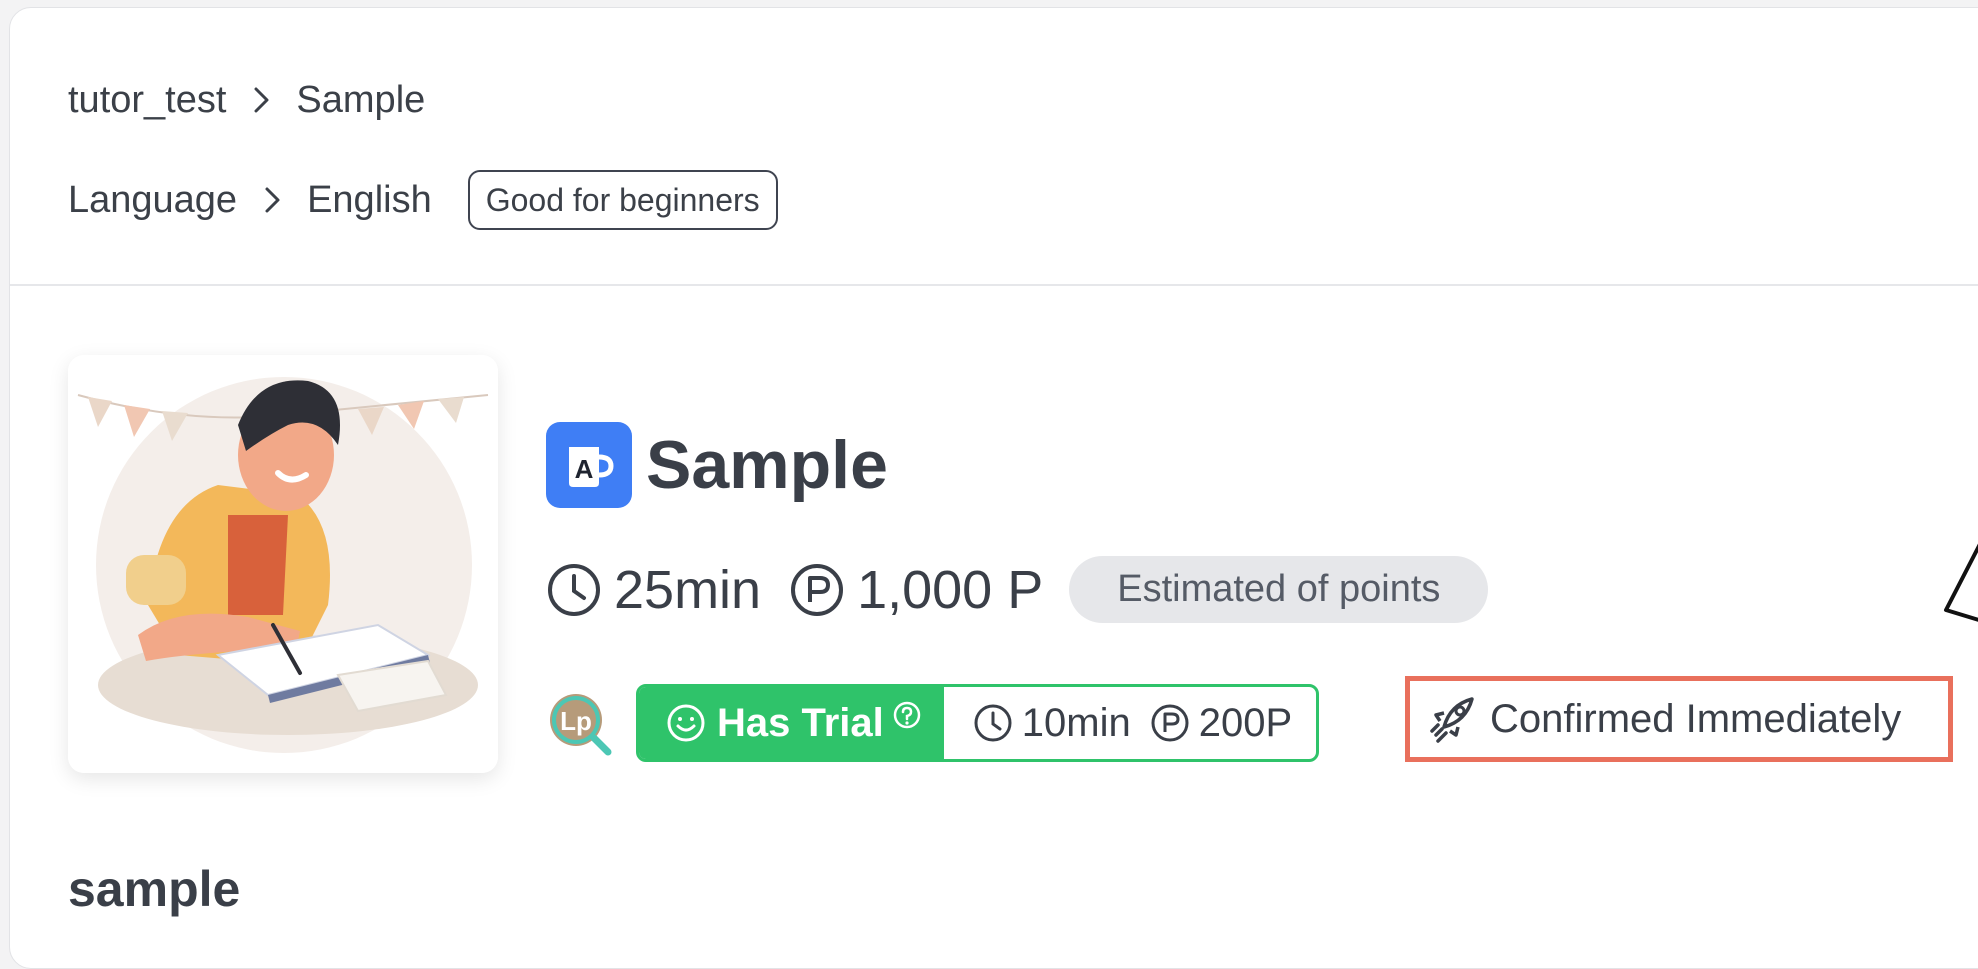 The height and width of the screenshot is (969, 1978). What do you see at coordinates (907, 715) in the screenshot?
I see `question-icon` at bounding box center [907, 715].